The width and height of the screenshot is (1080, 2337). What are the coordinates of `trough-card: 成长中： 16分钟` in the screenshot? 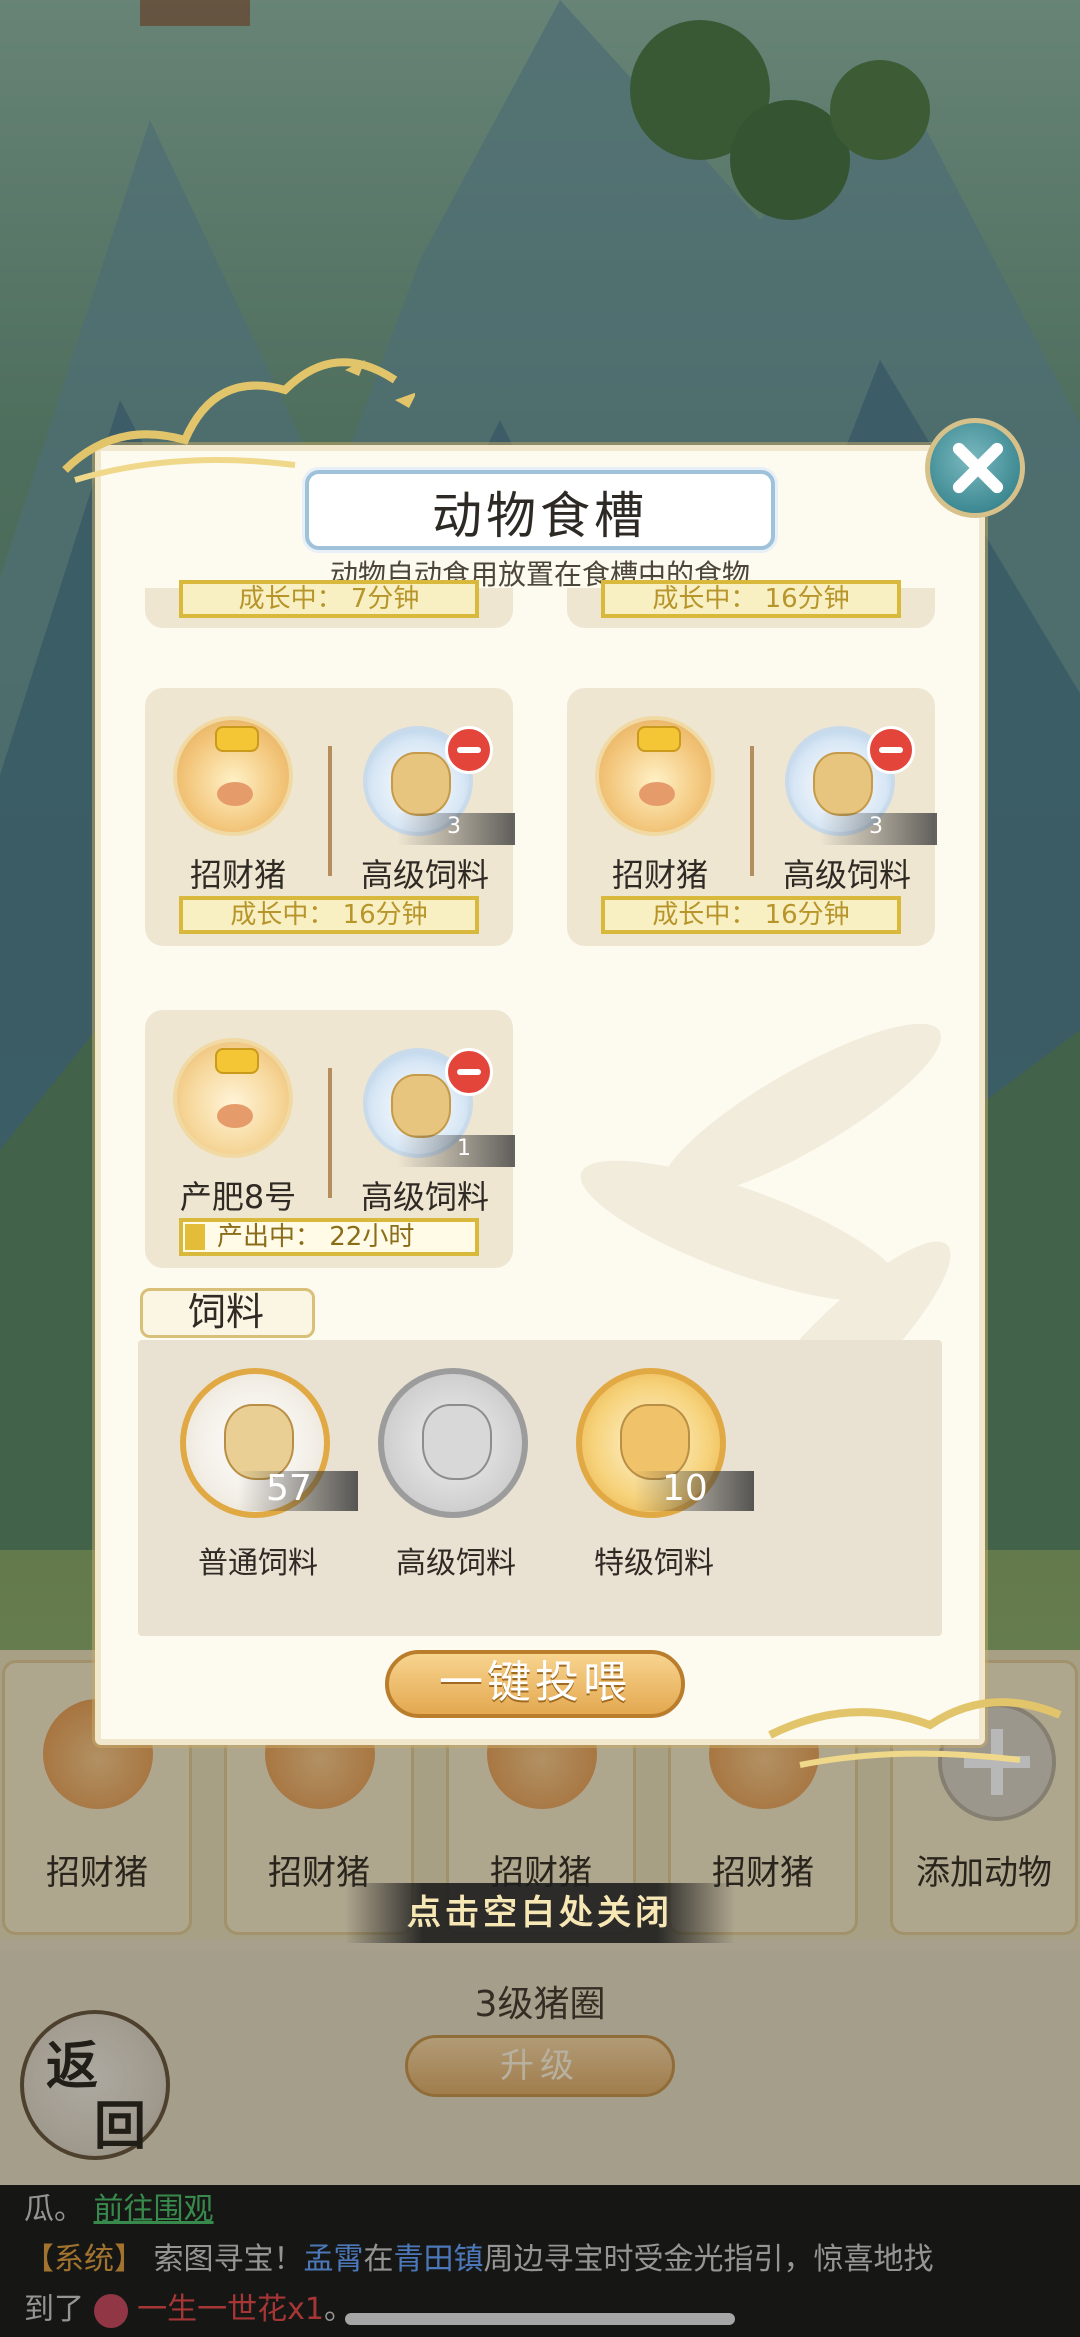 It's located at (751, 604).